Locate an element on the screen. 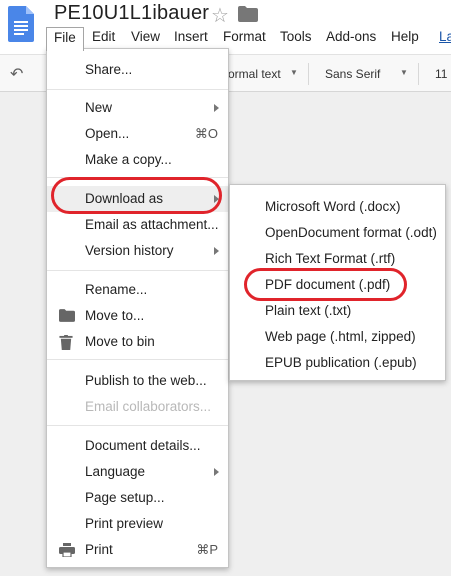 The image size is (451, 576). menu-item-download-as: Download as is located at coordinates (137, 199).